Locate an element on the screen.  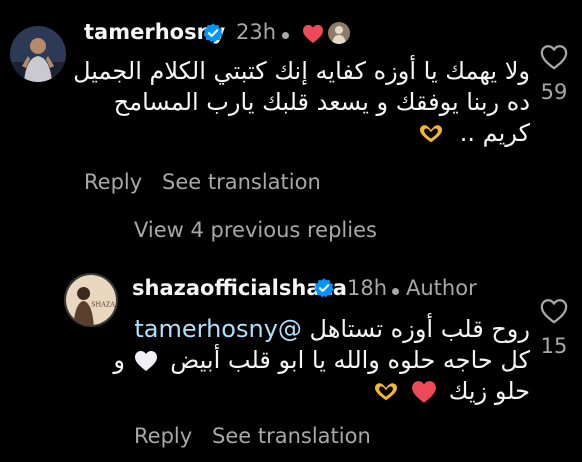
comment2-line-2-suffix: و is located at coordinates (119, 360).